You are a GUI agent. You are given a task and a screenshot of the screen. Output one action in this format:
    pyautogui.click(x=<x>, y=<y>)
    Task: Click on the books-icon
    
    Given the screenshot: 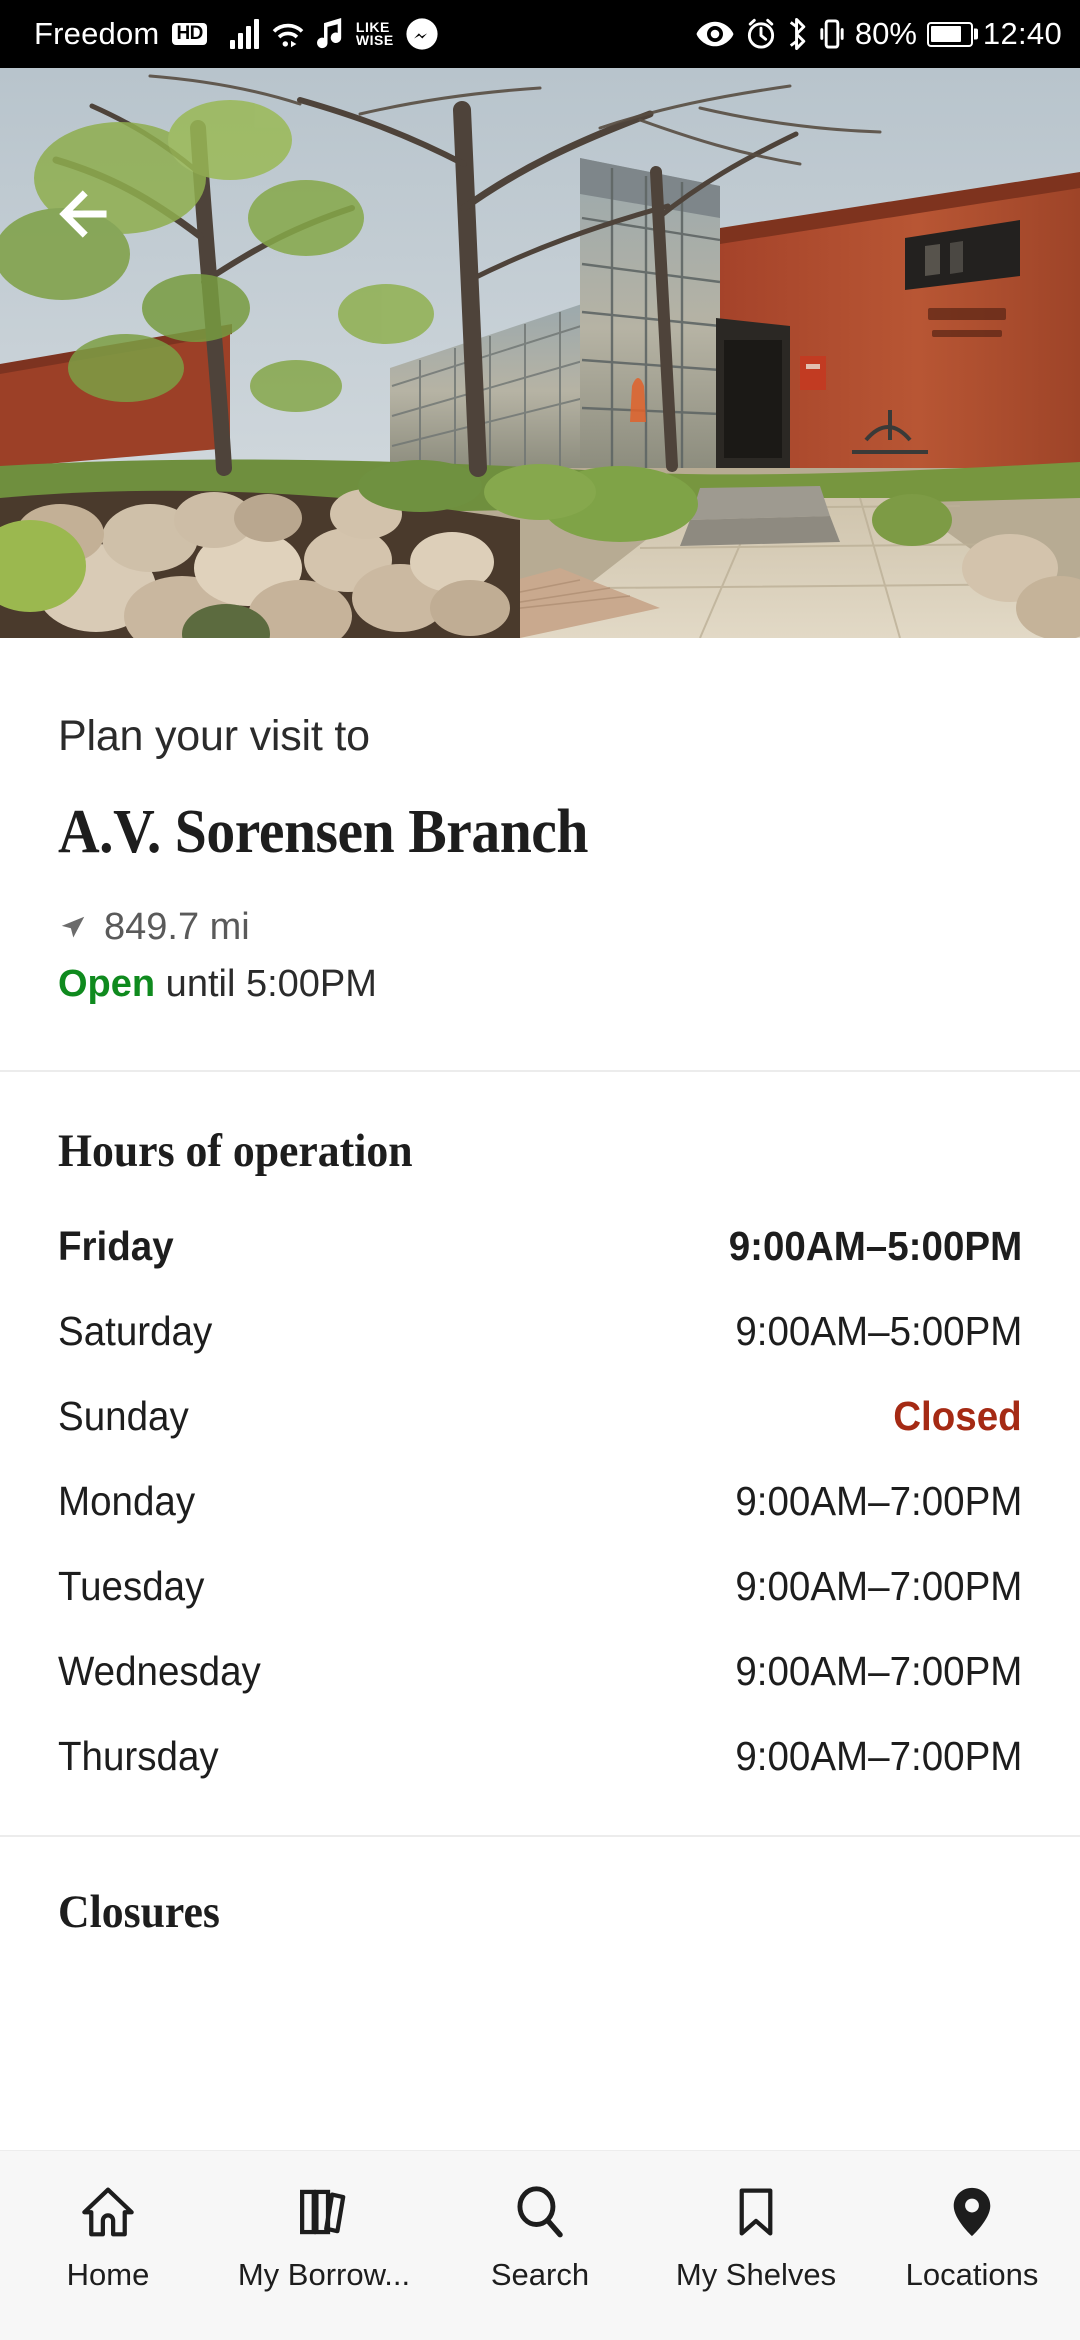 What is the action you would take?
    pyautogui.click(x=324, y=2212)
    